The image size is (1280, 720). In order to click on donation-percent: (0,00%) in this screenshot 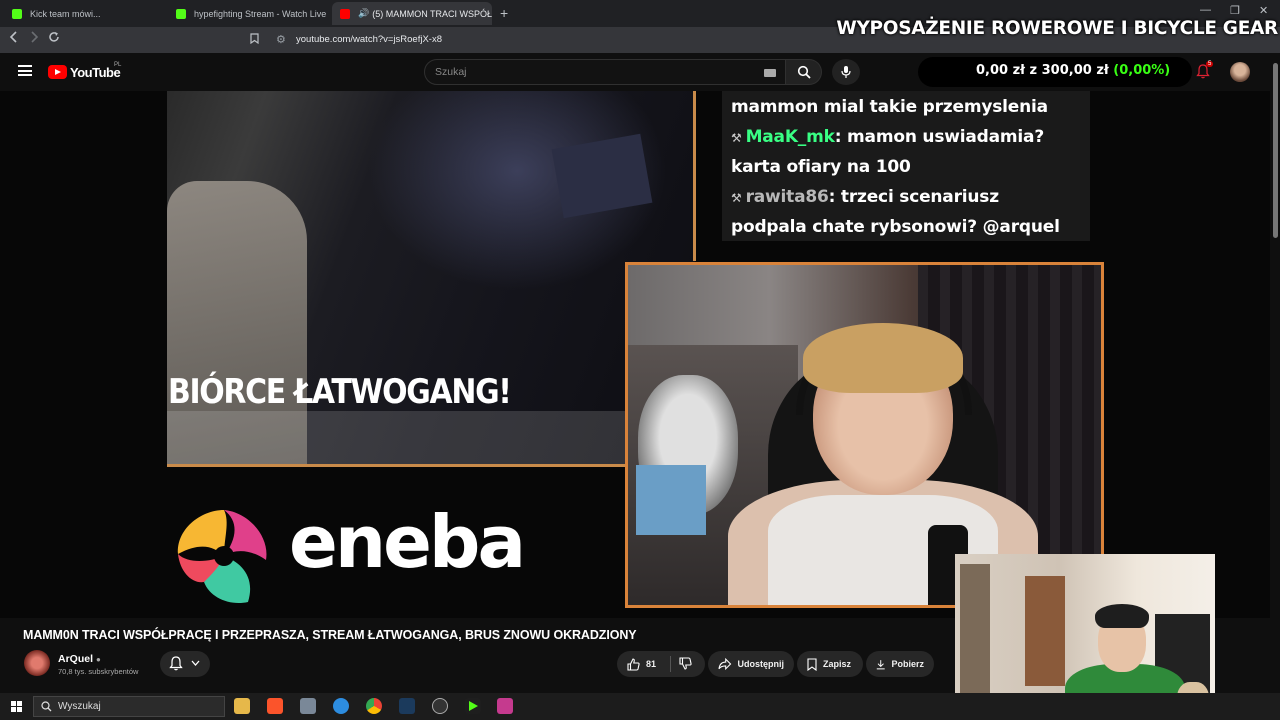, I will do `click(1142, 70)`.